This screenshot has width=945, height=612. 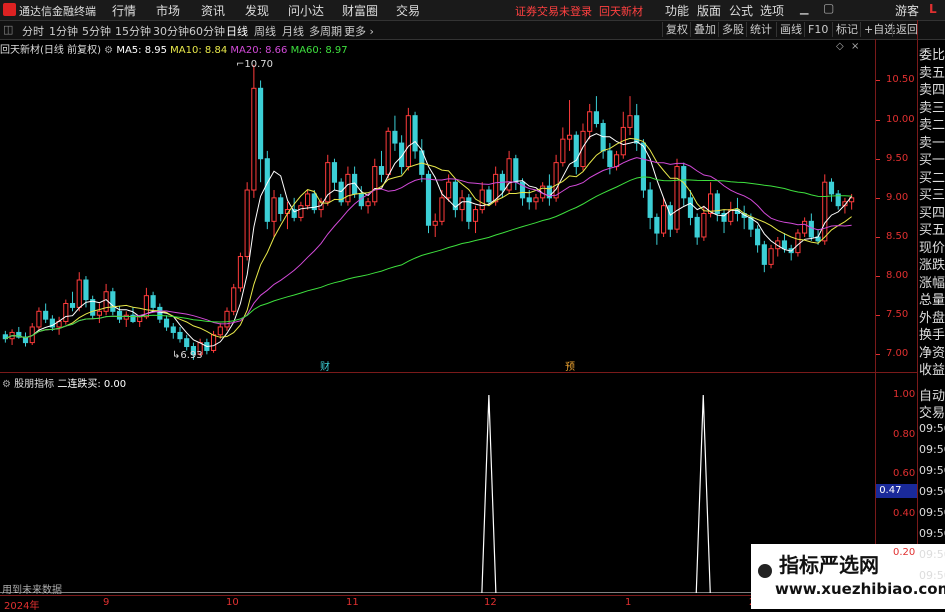 What do you see at coordinates (352, 602) in the screenshot?
I see `date-label: 11` at bounding box center [352, 602].